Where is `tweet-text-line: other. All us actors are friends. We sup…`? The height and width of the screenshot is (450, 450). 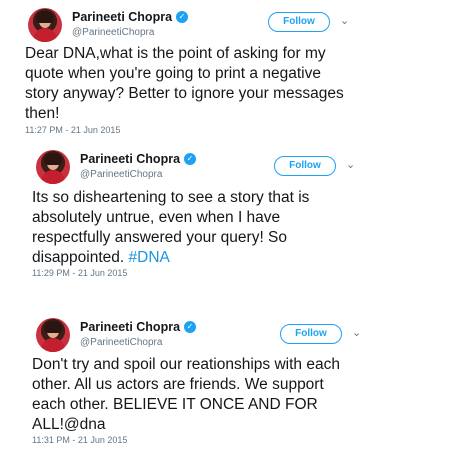
tweet-text-line: other. All us actors are friends. We sup… is located at coordinates (178, 384).